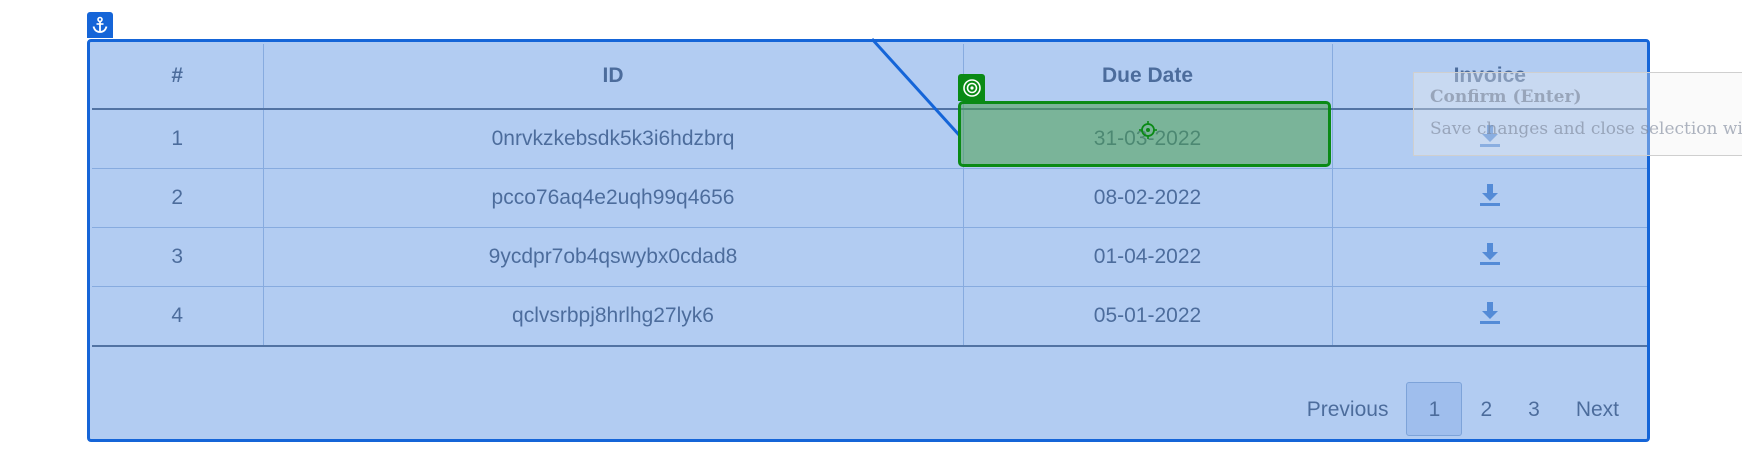  What do you see at coordinates (1534, 409) in the screenshot?
I see `page-3-button: 3` at bounding box center [1534, 409].